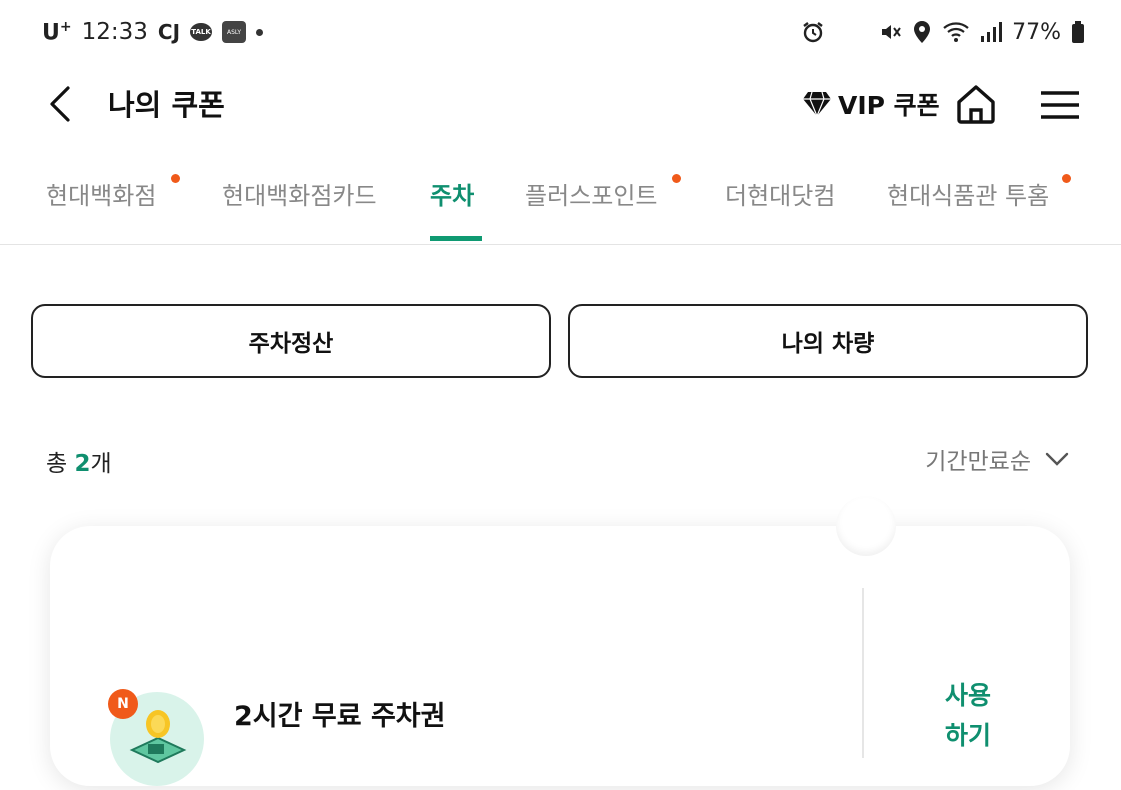  What do you see at coordinates (123, 704) in the screenshot?
I see `new-badge: N` at bounding box center [123, 704].